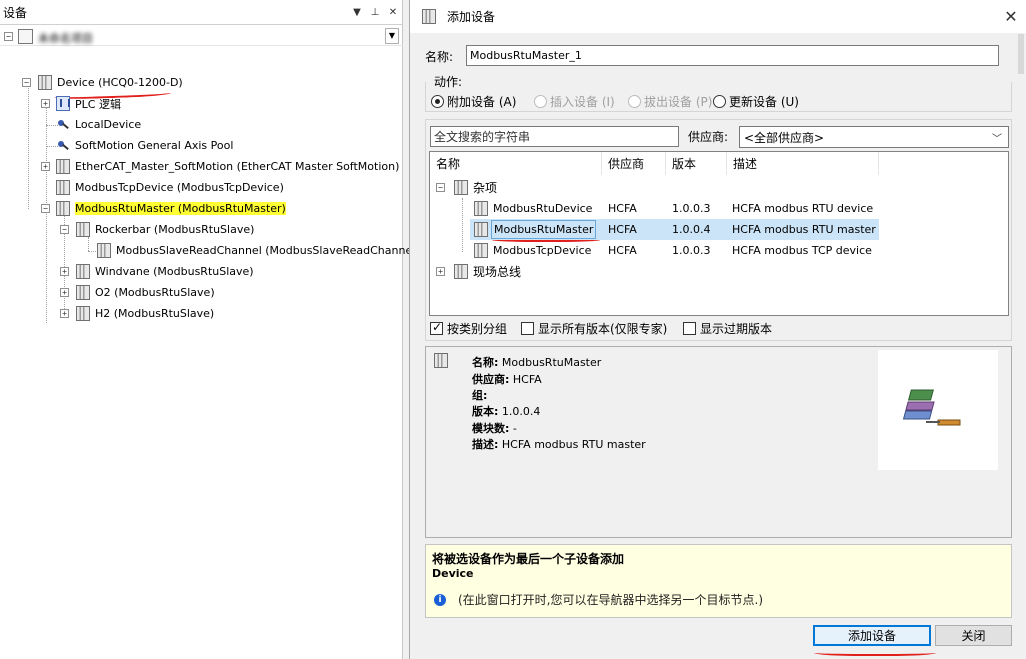 The height and width of the screenshot is (659, 1026). Describe the element at coordinates (137, 292) in the screenshot. I see `tree-node-o2: + O2 (ModbusRtuSlave)` at that location.